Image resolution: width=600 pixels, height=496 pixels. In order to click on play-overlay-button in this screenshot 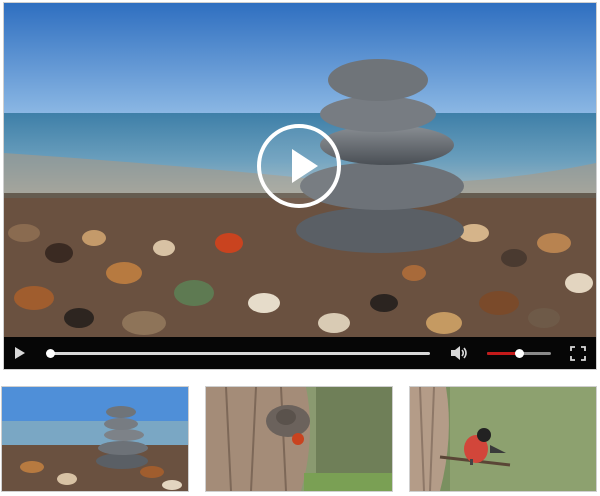, I will do `click(299, 166)`.